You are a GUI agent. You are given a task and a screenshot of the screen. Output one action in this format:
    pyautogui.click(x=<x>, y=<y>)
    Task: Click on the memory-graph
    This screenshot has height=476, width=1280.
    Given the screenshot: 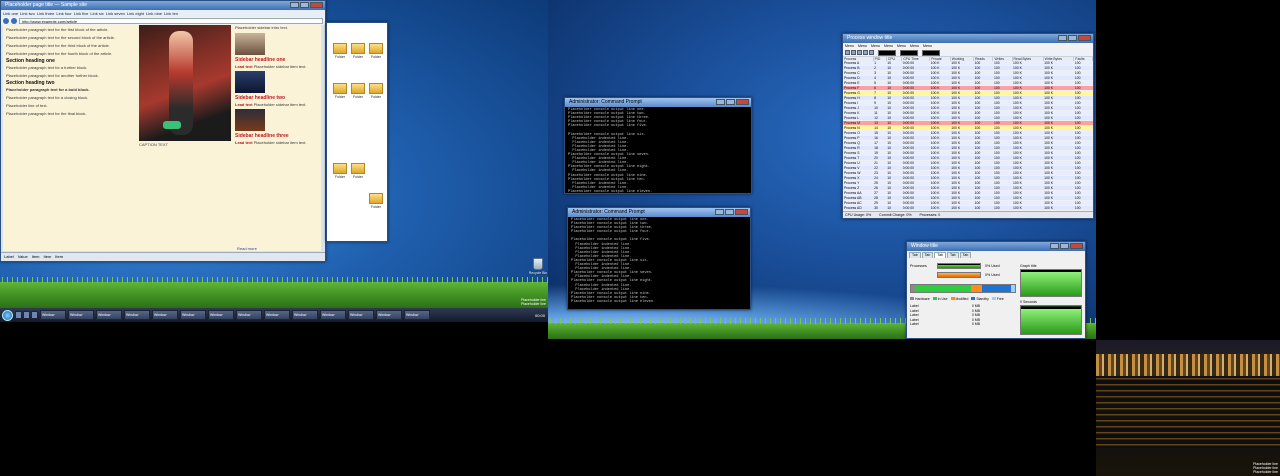 What is the action you would take?
    pyautogui.click(x=909, y=52)
    